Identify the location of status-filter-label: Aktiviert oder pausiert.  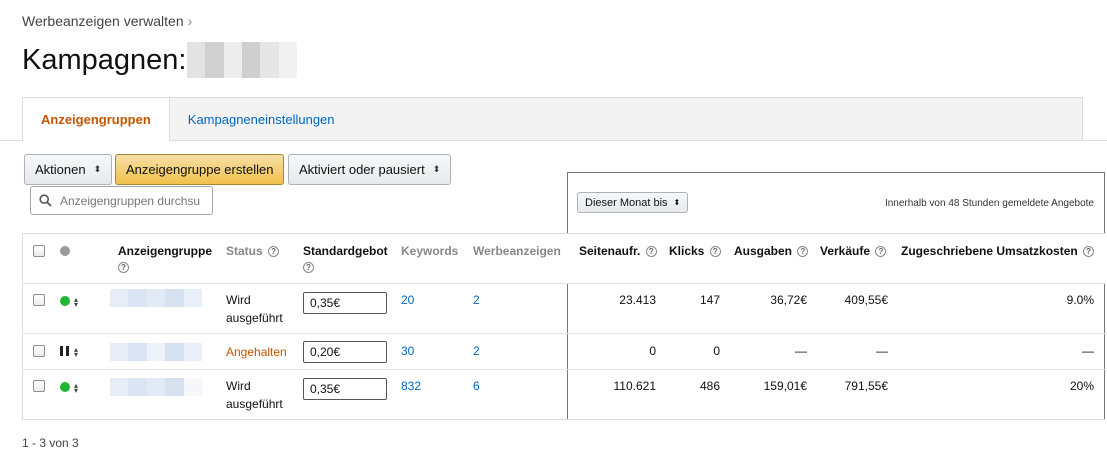
(362, 169).